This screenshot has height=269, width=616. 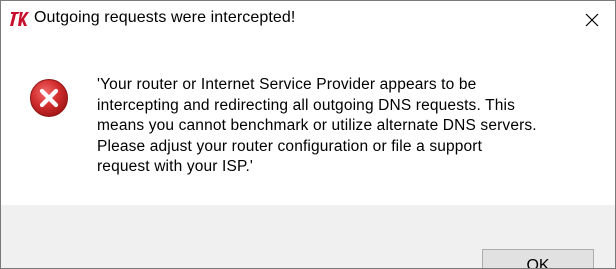 What do you see at coordinates (19, 19) in the screenshot?
I see `tk-feather-icon` at bounding box center [19, 19].